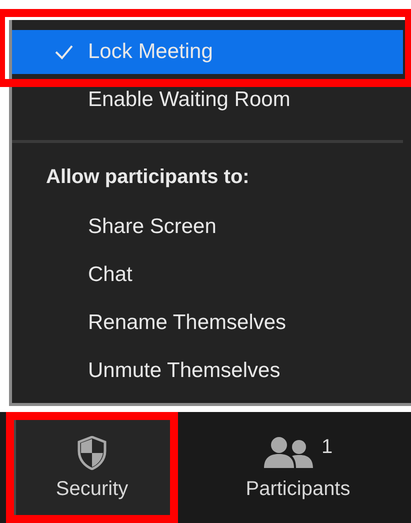 The width and height of the screenshot is (411, 523). What do you see at coordinates (92, 453) in the screenshot?
I see `shield-icon` at bounding box center [92, 453].